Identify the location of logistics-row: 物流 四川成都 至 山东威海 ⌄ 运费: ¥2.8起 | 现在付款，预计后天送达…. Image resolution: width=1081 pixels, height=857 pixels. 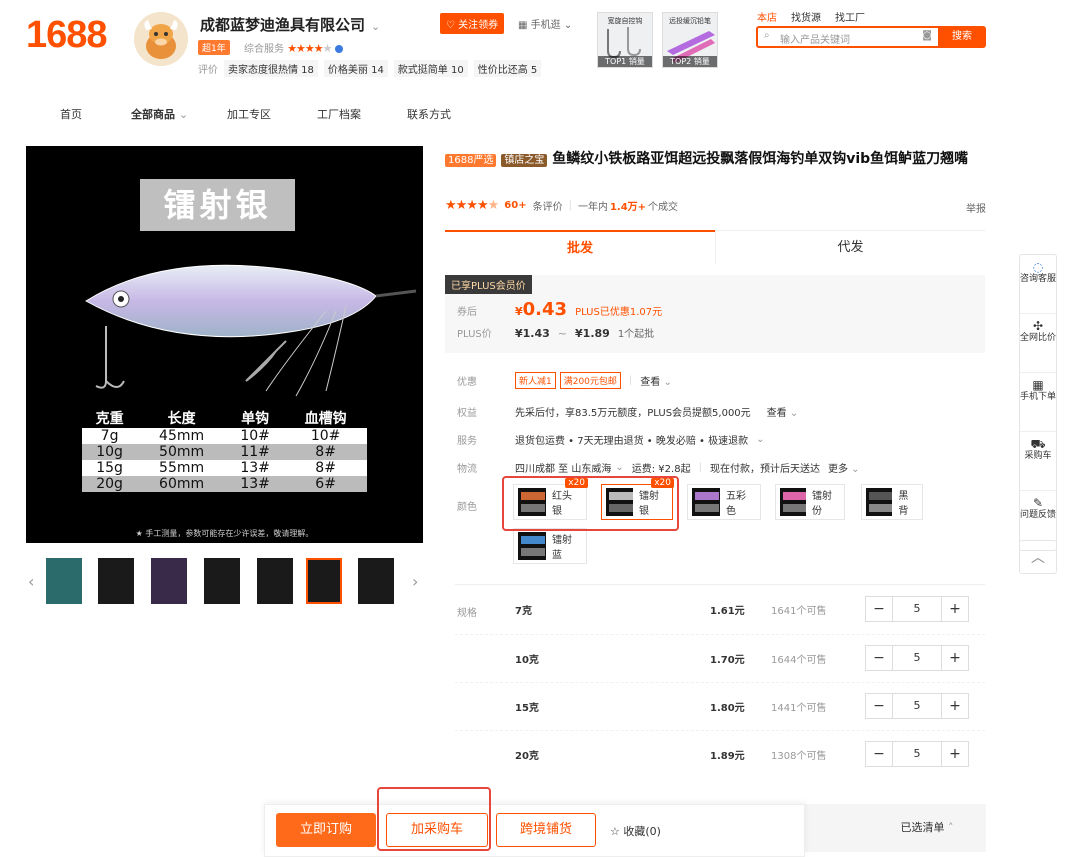
(658, 467).